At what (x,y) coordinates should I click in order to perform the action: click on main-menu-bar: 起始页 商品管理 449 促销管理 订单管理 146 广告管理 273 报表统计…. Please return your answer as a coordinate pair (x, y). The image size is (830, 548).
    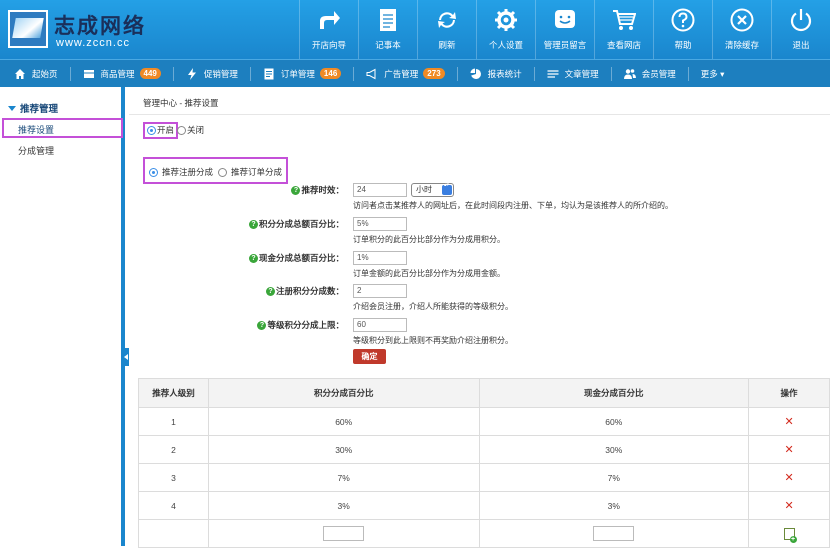
    Looking at the image, I should click on (415, 73).